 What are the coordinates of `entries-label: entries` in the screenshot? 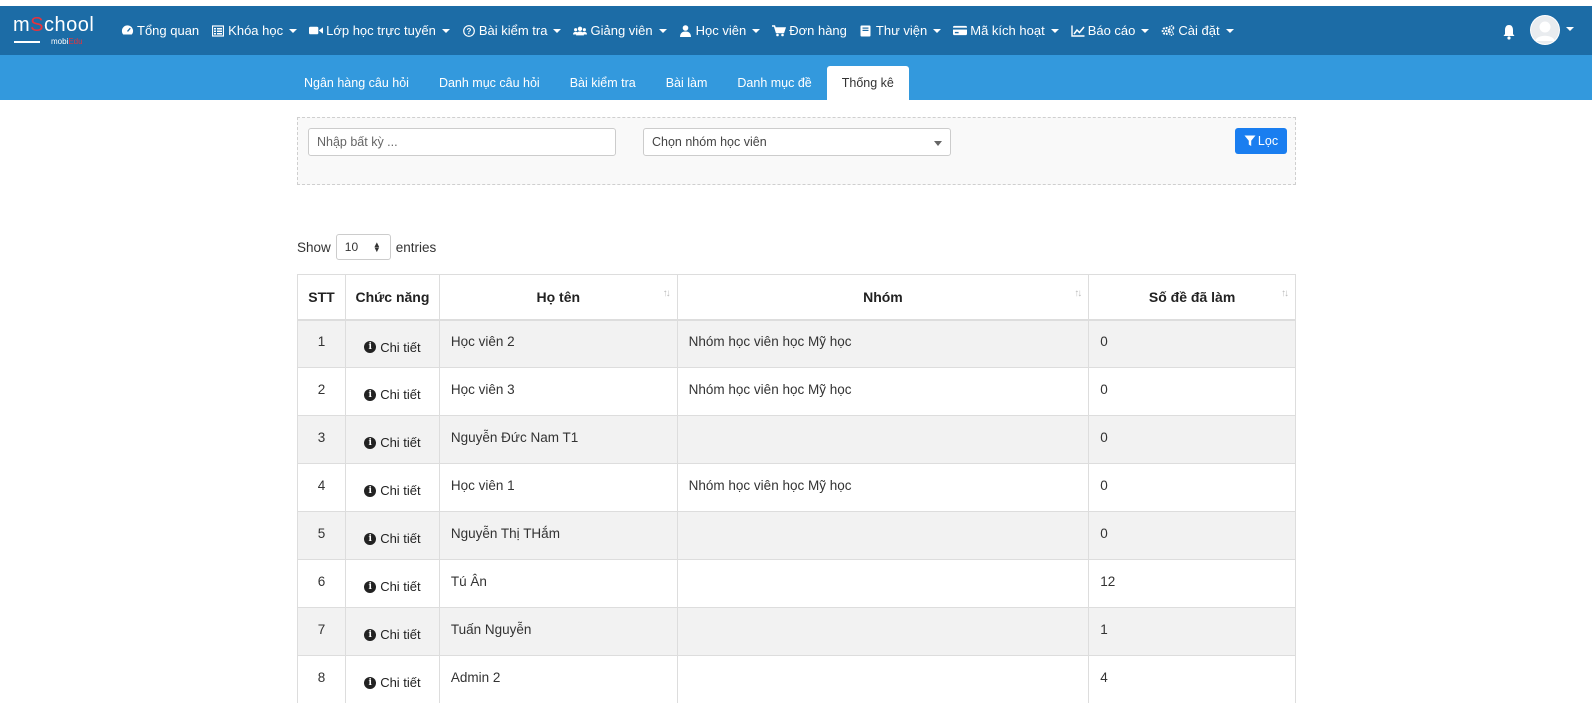 It's located at (416, 247).